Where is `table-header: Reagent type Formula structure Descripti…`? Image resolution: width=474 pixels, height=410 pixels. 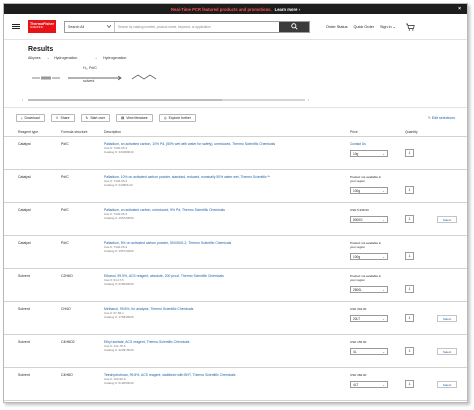
table-header: Reagent type Formula structure Descripti… is located at coordinates (235, 132).